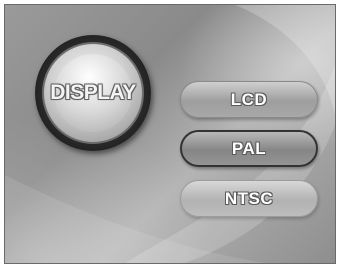 This screenshot has width=340, height=267. I want to click on ntsc-option-button: NTSC, so click(249, 198).